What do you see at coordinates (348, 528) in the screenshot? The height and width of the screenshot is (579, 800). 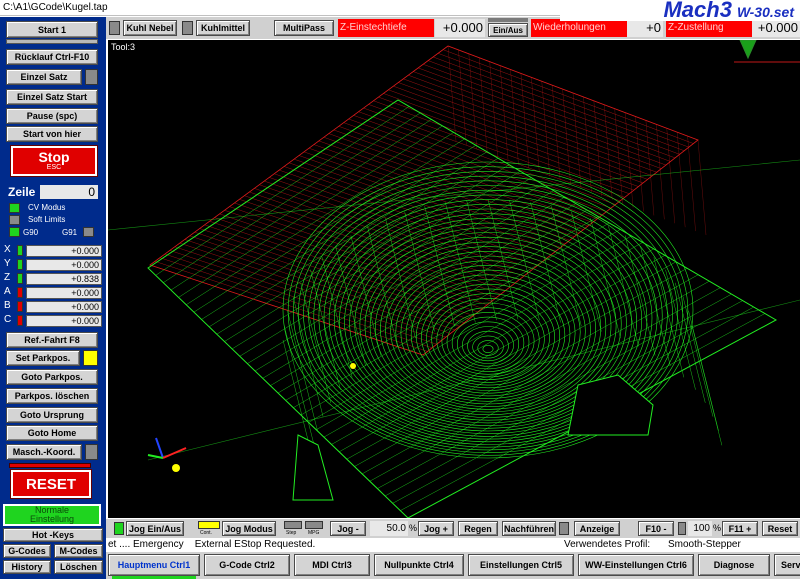 I see `jog-minus-button: Jog -` at bounding box center [348, 528].